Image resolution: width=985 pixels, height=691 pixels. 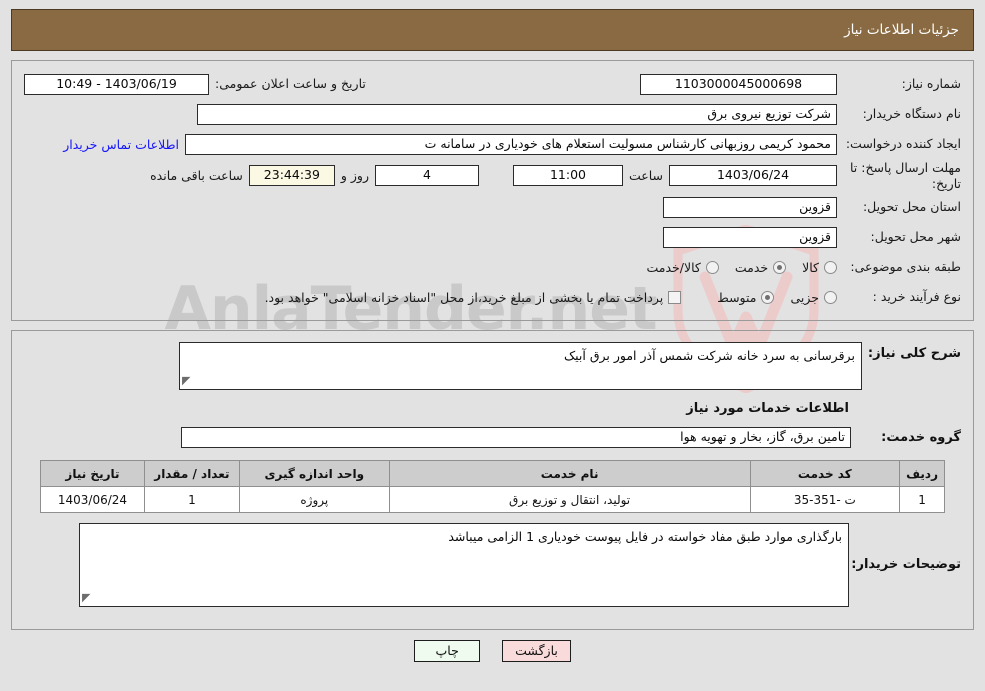 What do you see at coordinates (569, 474) in the screenshot?
I see `th-name: نام خدمت` at bounding box center [569, 474].